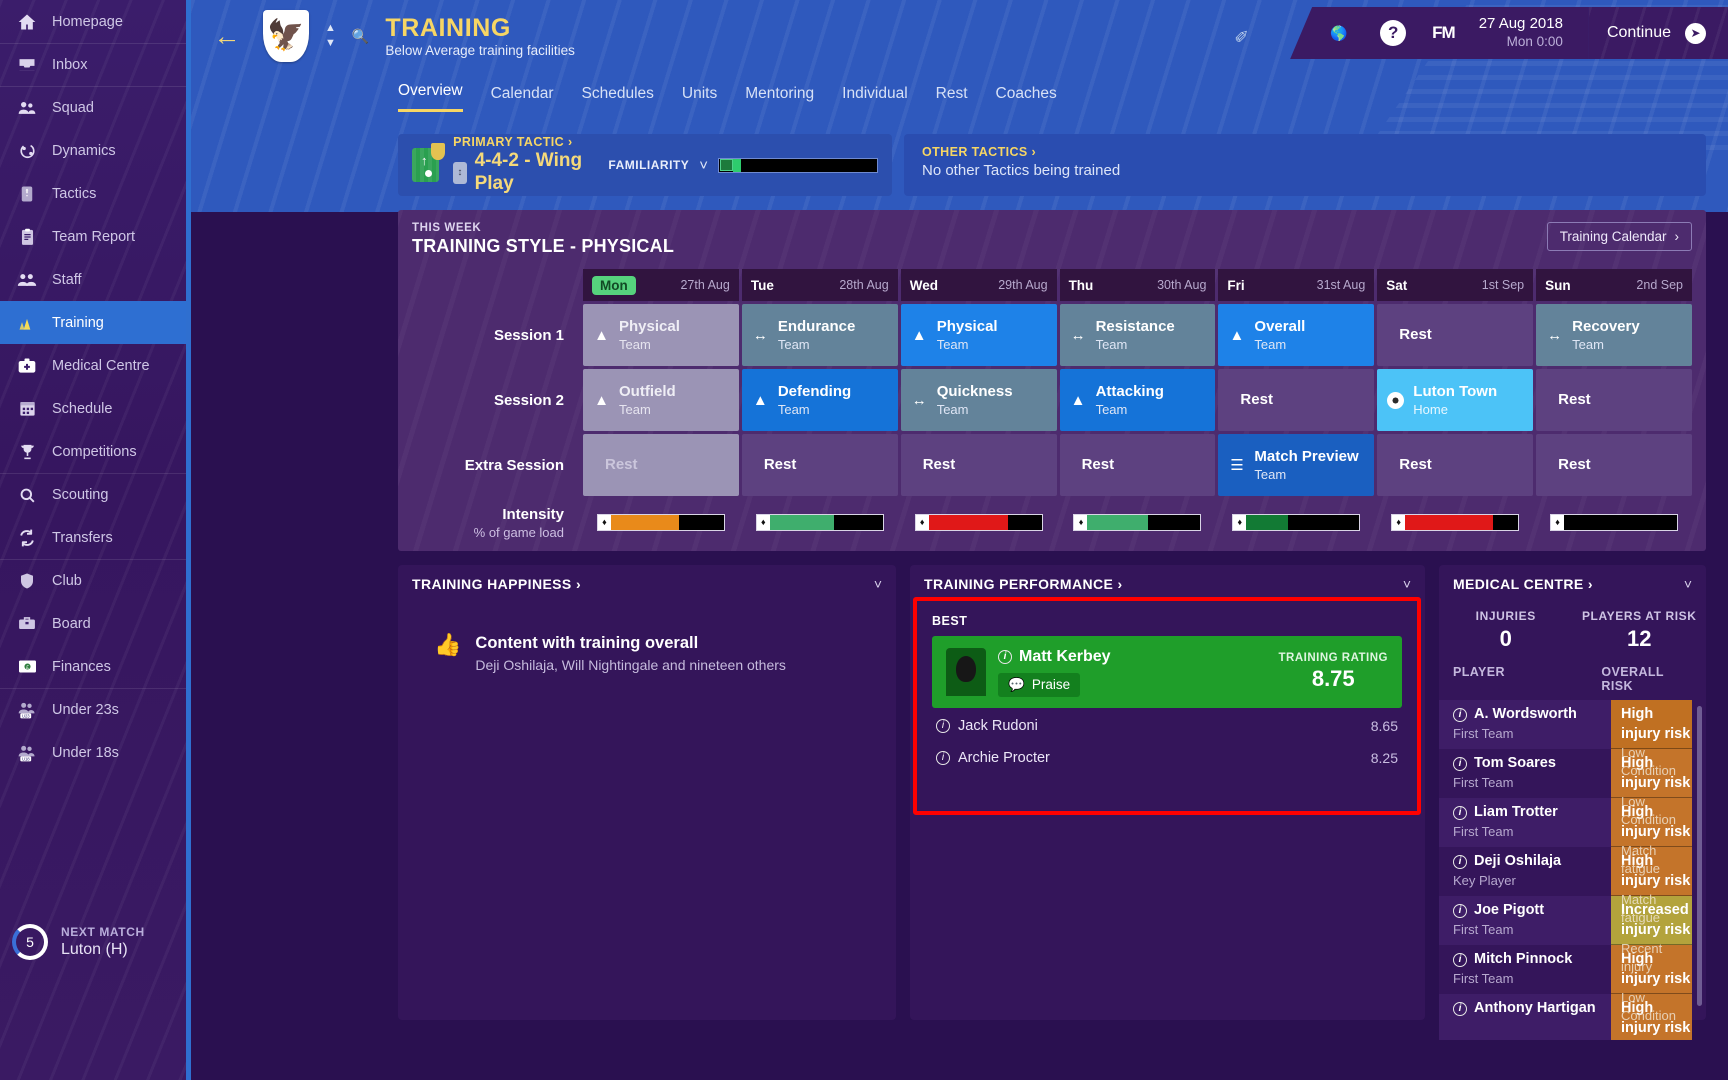  I want to click on session-cell: ▲ Overall Team, so click(1296, 335).